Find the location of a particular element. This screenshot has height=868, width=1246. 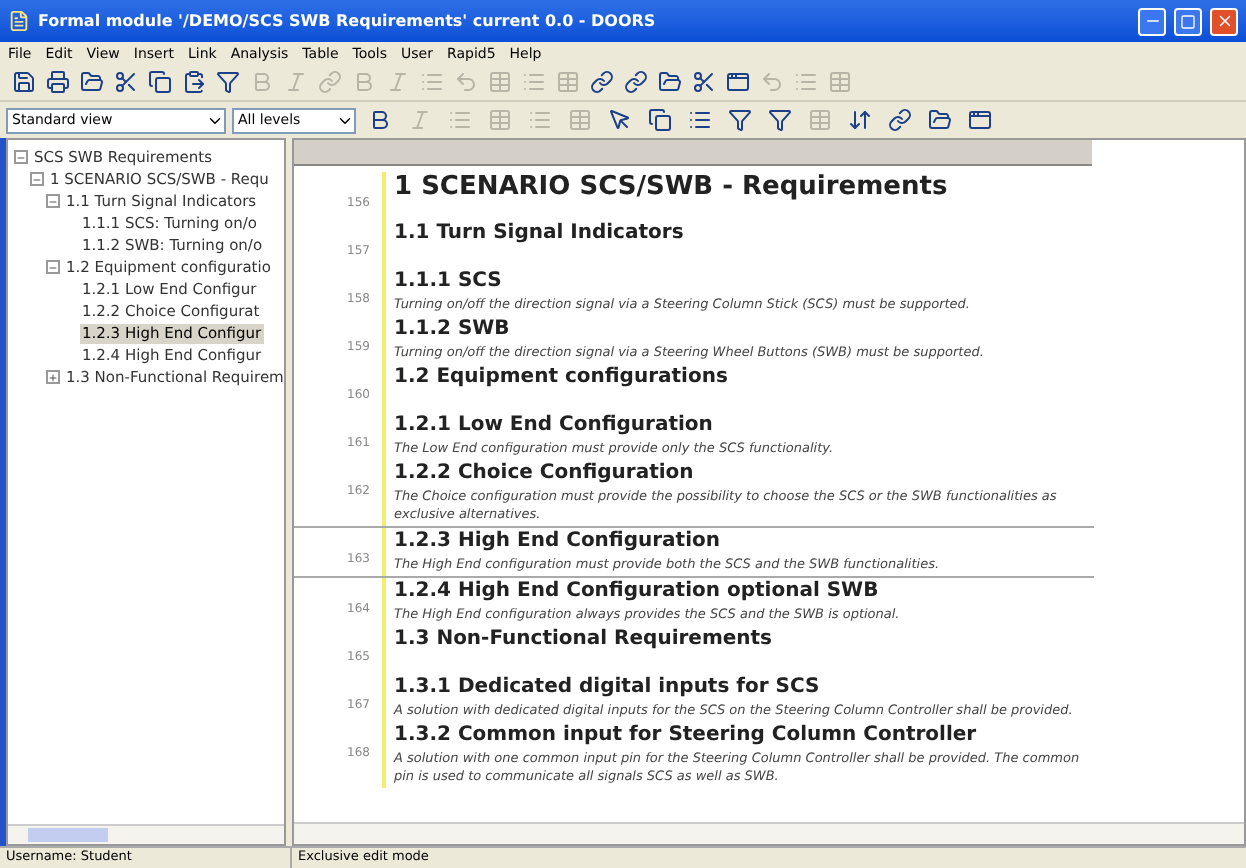

app-icon is located at coordinates (19, 21).